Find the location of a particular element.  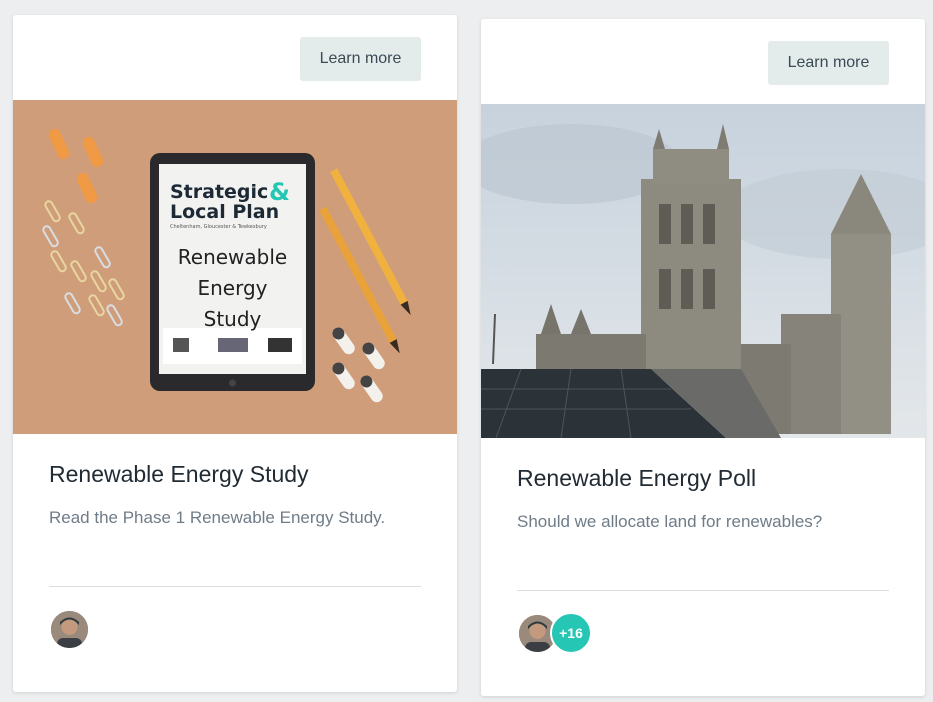

tablet-subtitle: Cheltenham, Gloucester & Tewkesbury is located at coordinates (218, 227).